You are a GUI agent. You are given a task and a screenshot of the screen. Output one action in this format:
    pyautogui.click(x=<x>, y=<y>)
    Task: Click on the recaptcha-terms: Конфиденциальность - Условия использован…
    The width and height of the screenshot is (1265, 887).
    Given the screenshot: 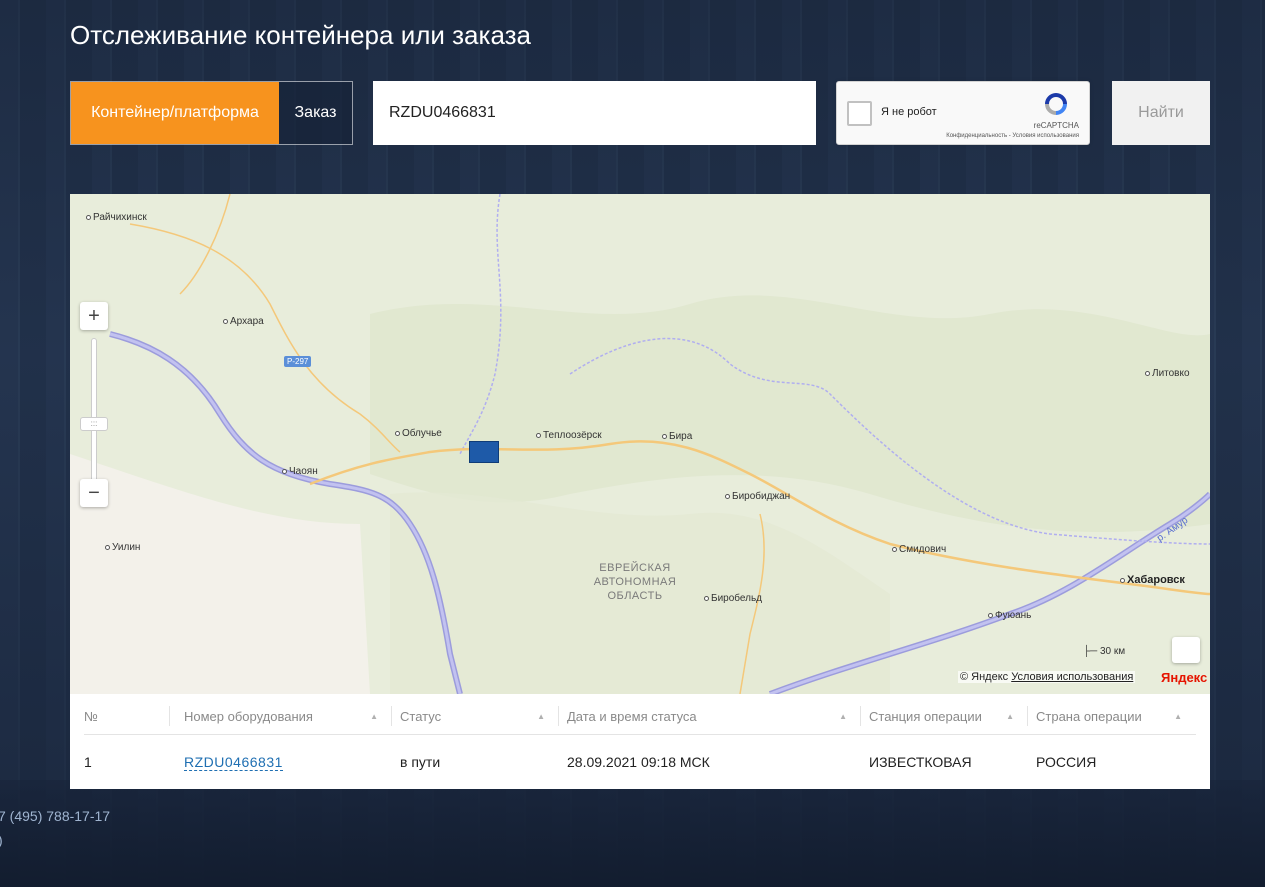 What is the action you would take?
    pyautogui.click(x=1012, y=136)
    